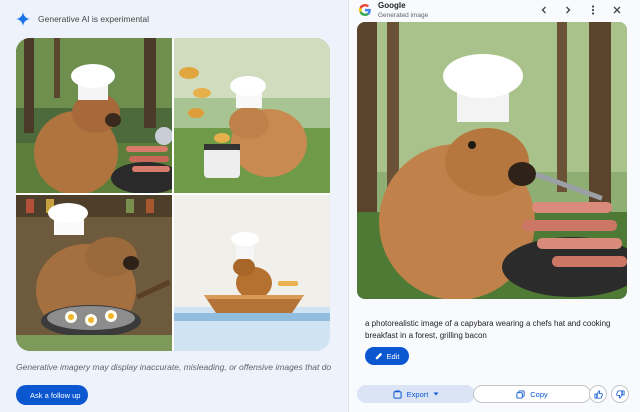 Image resolution: width=640 pixels, height=412 pixels. I want to click on chevron-left-icon, so click(543, 10).